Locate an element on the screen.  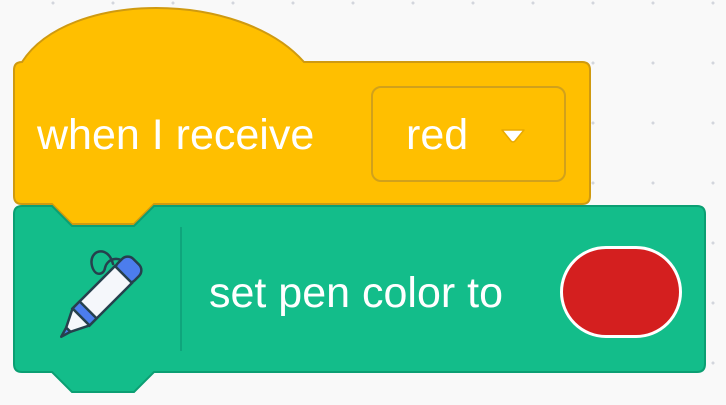
pen-icon is located at coordinates (101, 294).